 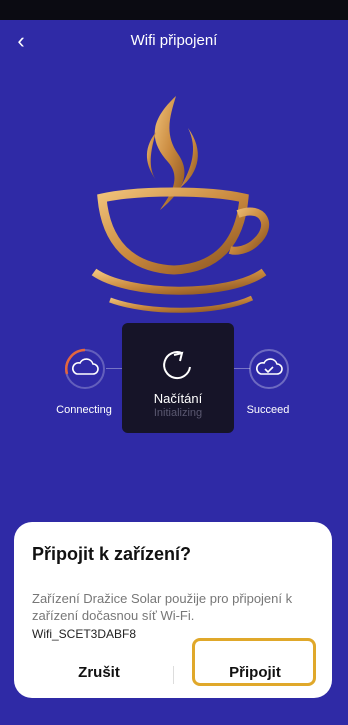 I want to click on step-label-succeed: Succeed, so click(x=268, y=410).